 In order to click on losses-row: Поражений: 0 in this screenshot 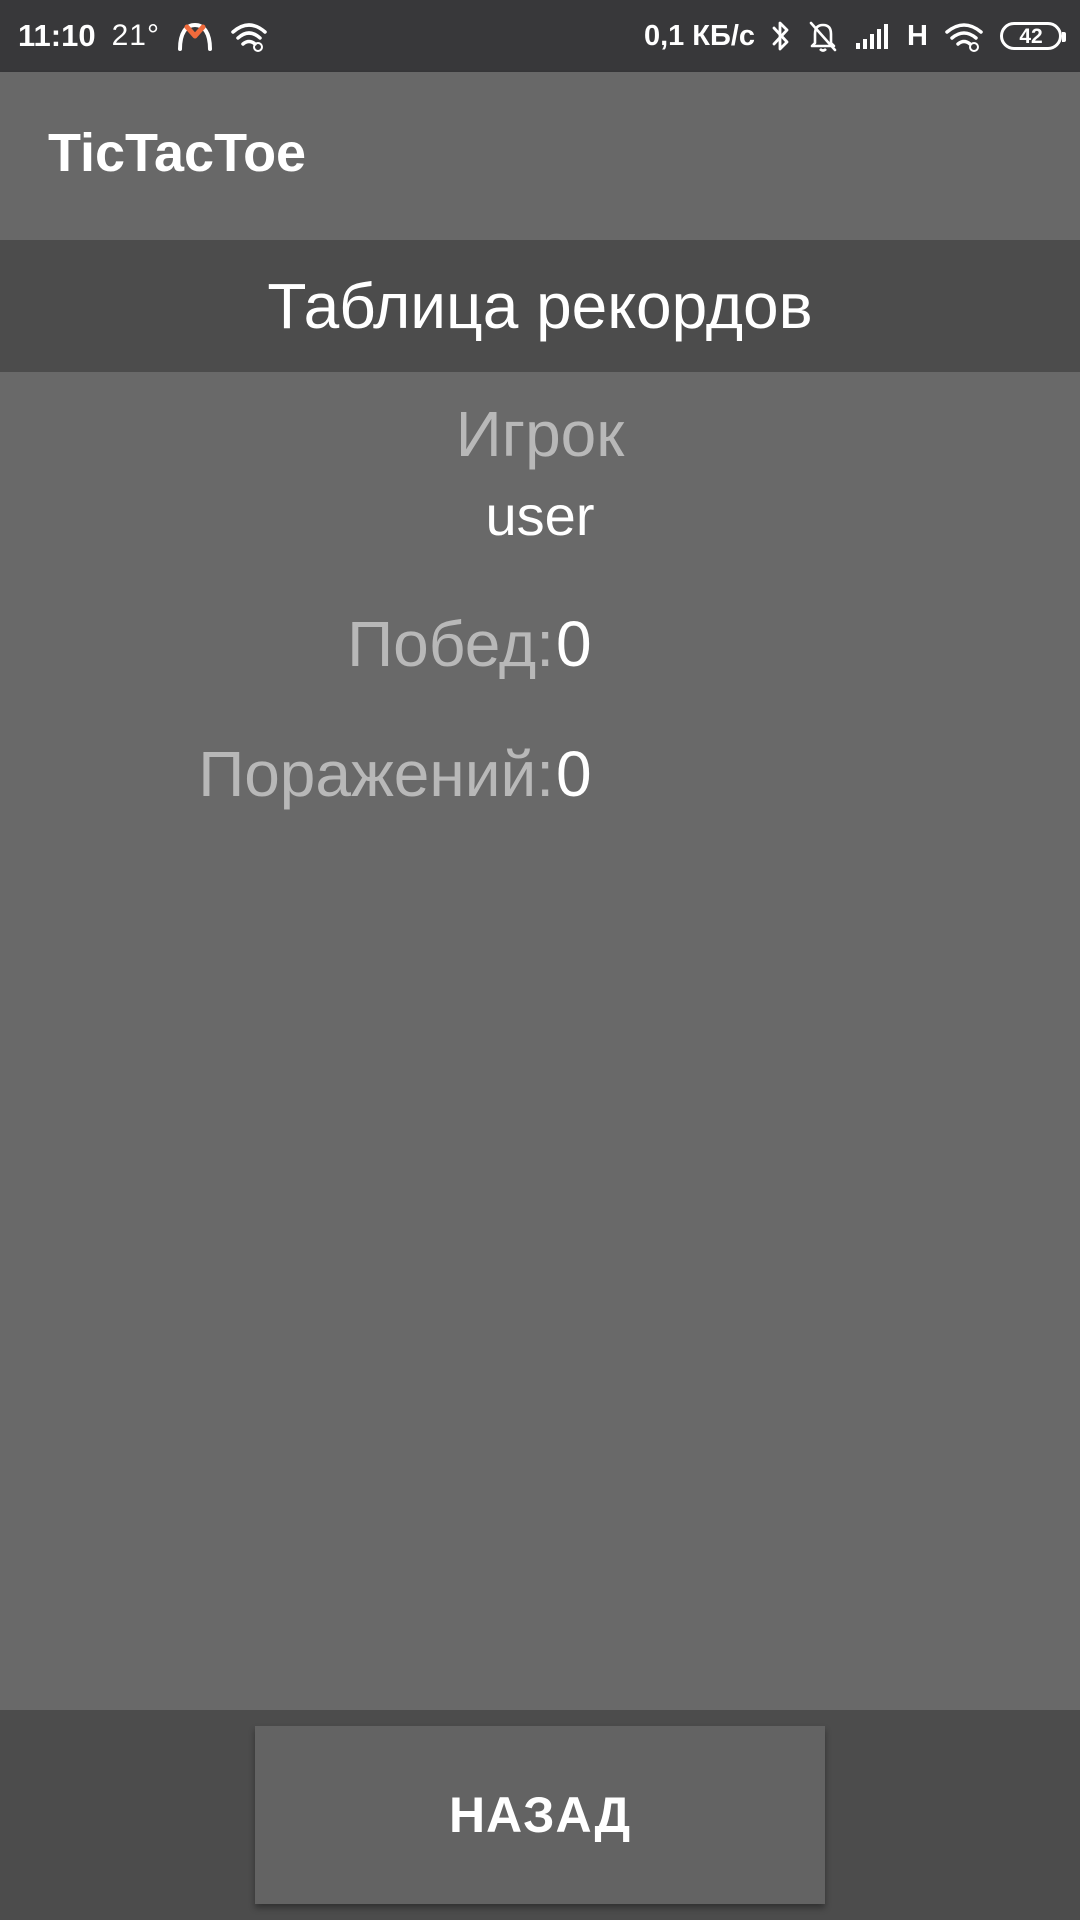, I will do `click(540, 778)`.